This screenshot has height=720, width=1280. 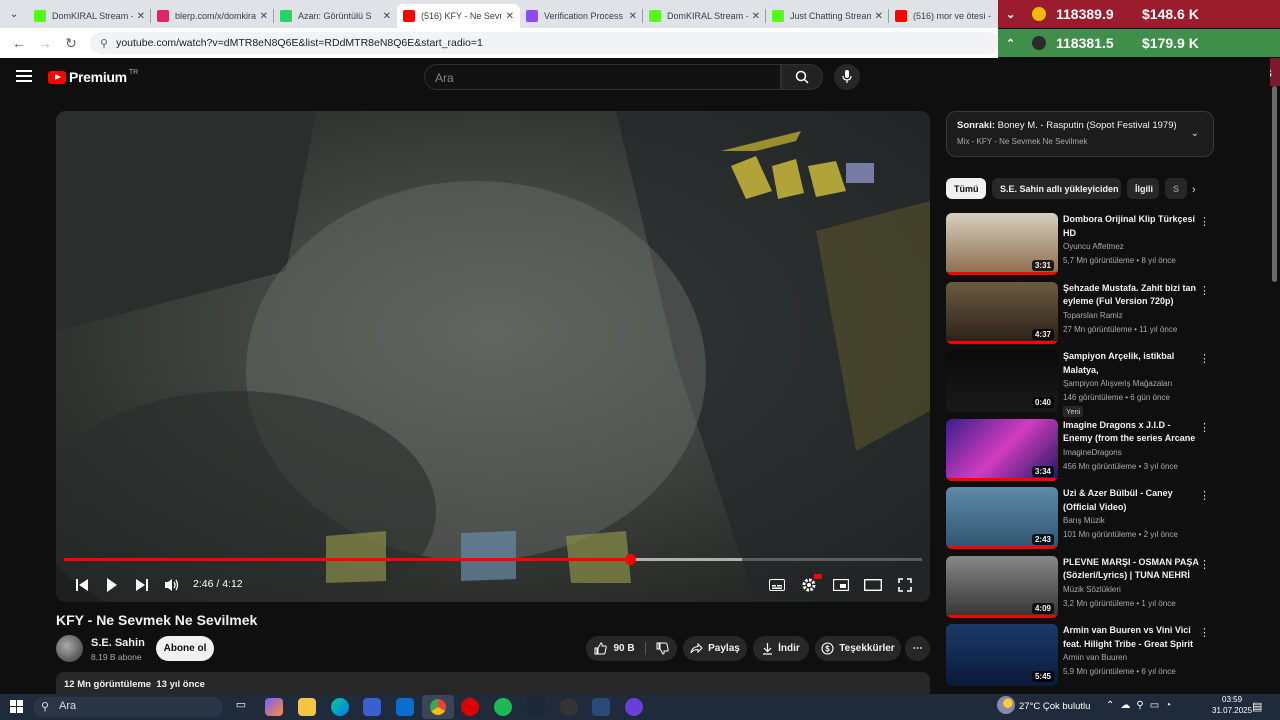 What do you see at coordinates (104, 43) in the screenshot?
I see `site-info-icon: ⚲` at bounding box center [104, 43].